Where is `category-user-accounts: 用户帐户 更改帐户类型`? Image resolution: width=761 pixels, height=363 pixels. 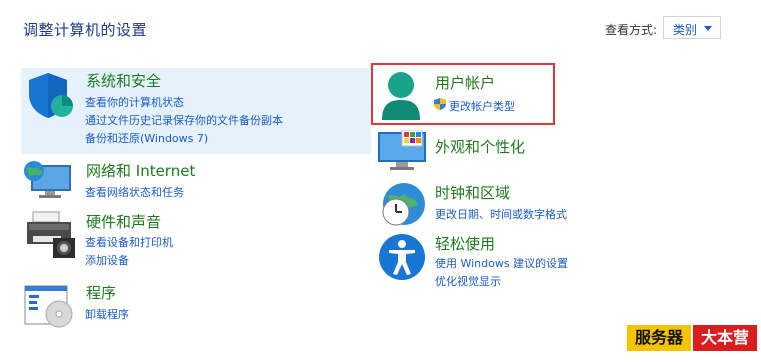 category-user-accounts: 用户帐户 更改帐户类型 is located at coordinates (463, 95).